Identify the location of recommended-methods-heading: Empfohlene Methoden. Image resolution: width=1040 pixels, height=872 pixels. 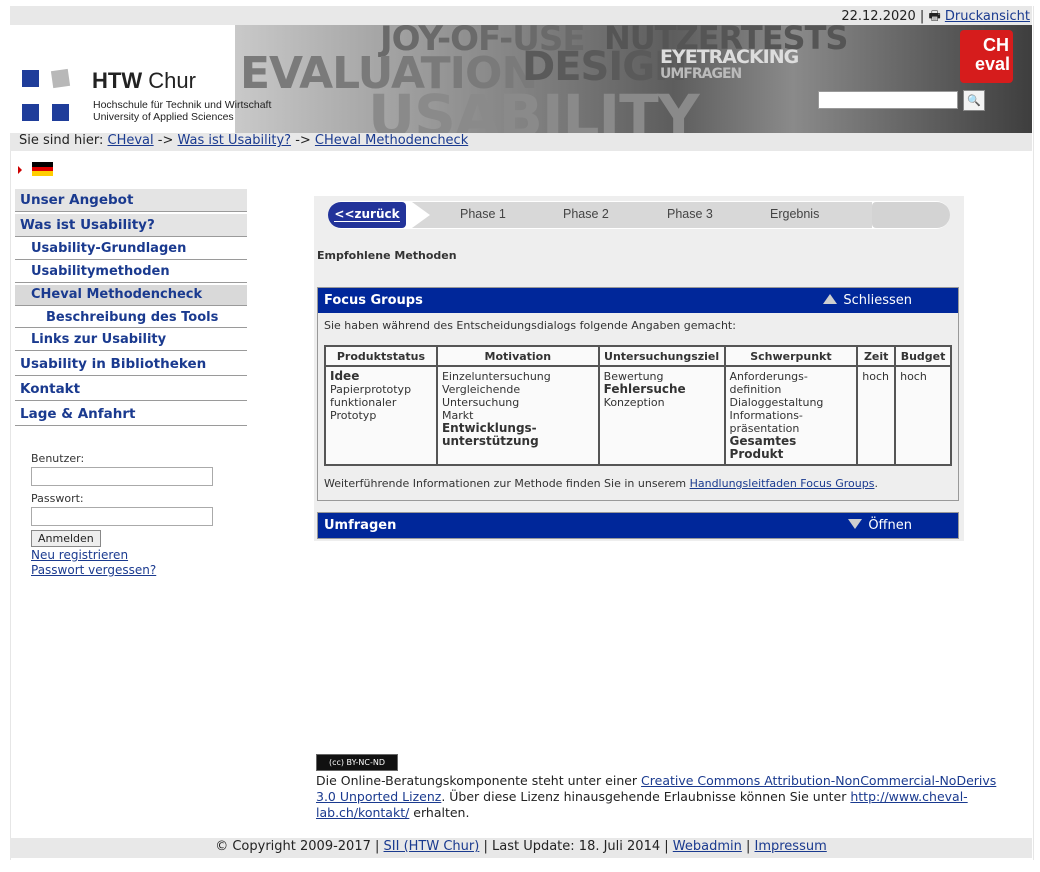
(387, 255).